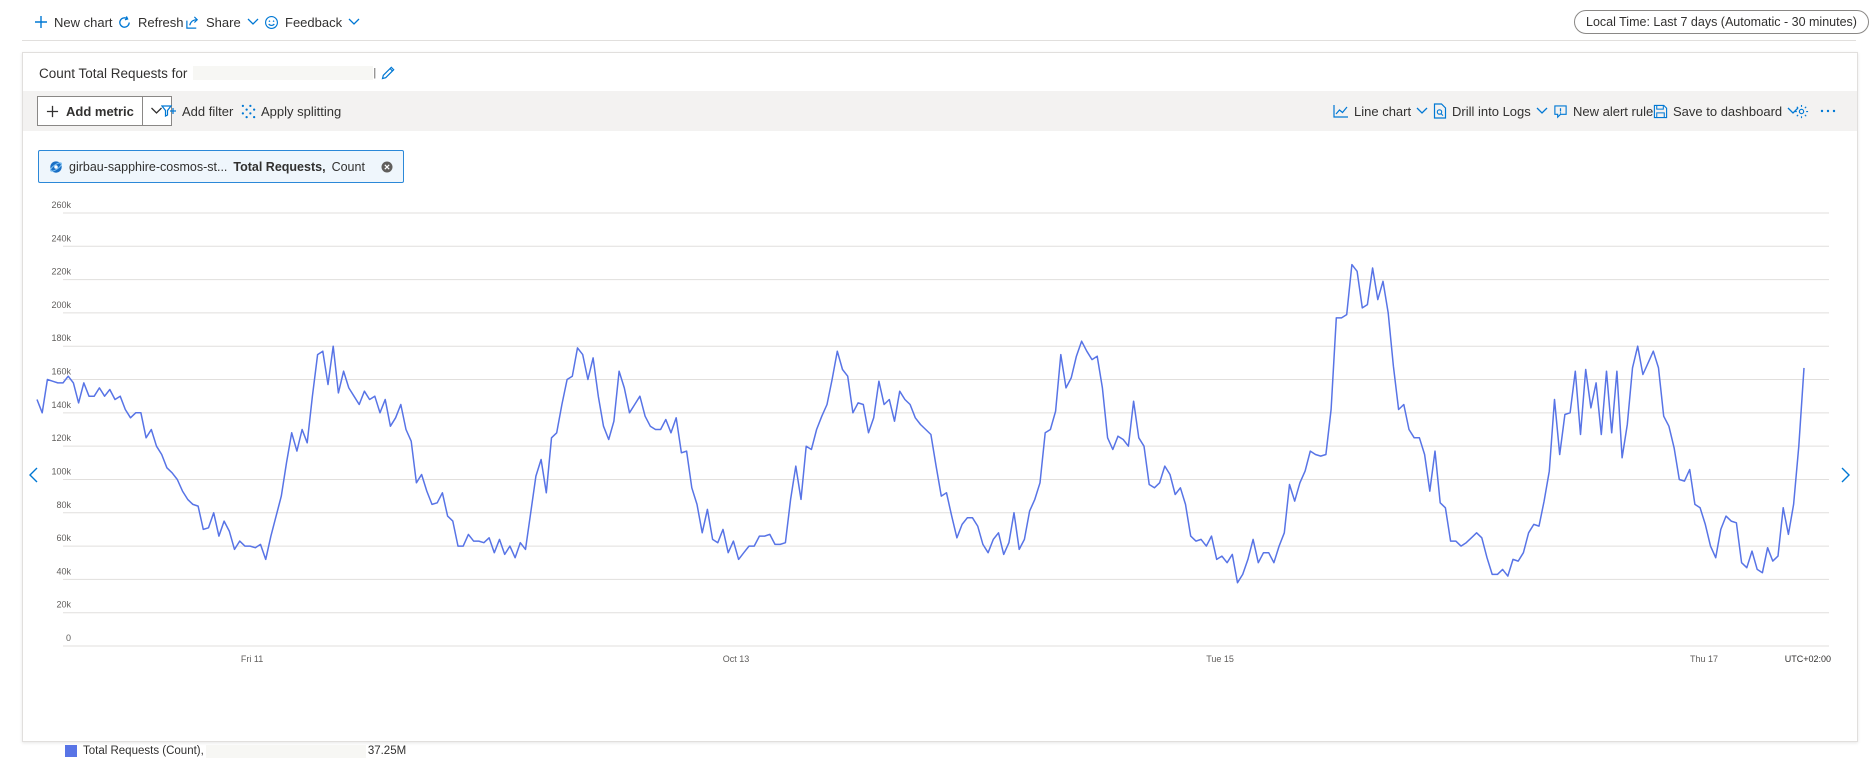 Image resolution: width=1876 pixels, height=760 pixels. I want to click on refresh-button: Refresh, so click(150, 22).